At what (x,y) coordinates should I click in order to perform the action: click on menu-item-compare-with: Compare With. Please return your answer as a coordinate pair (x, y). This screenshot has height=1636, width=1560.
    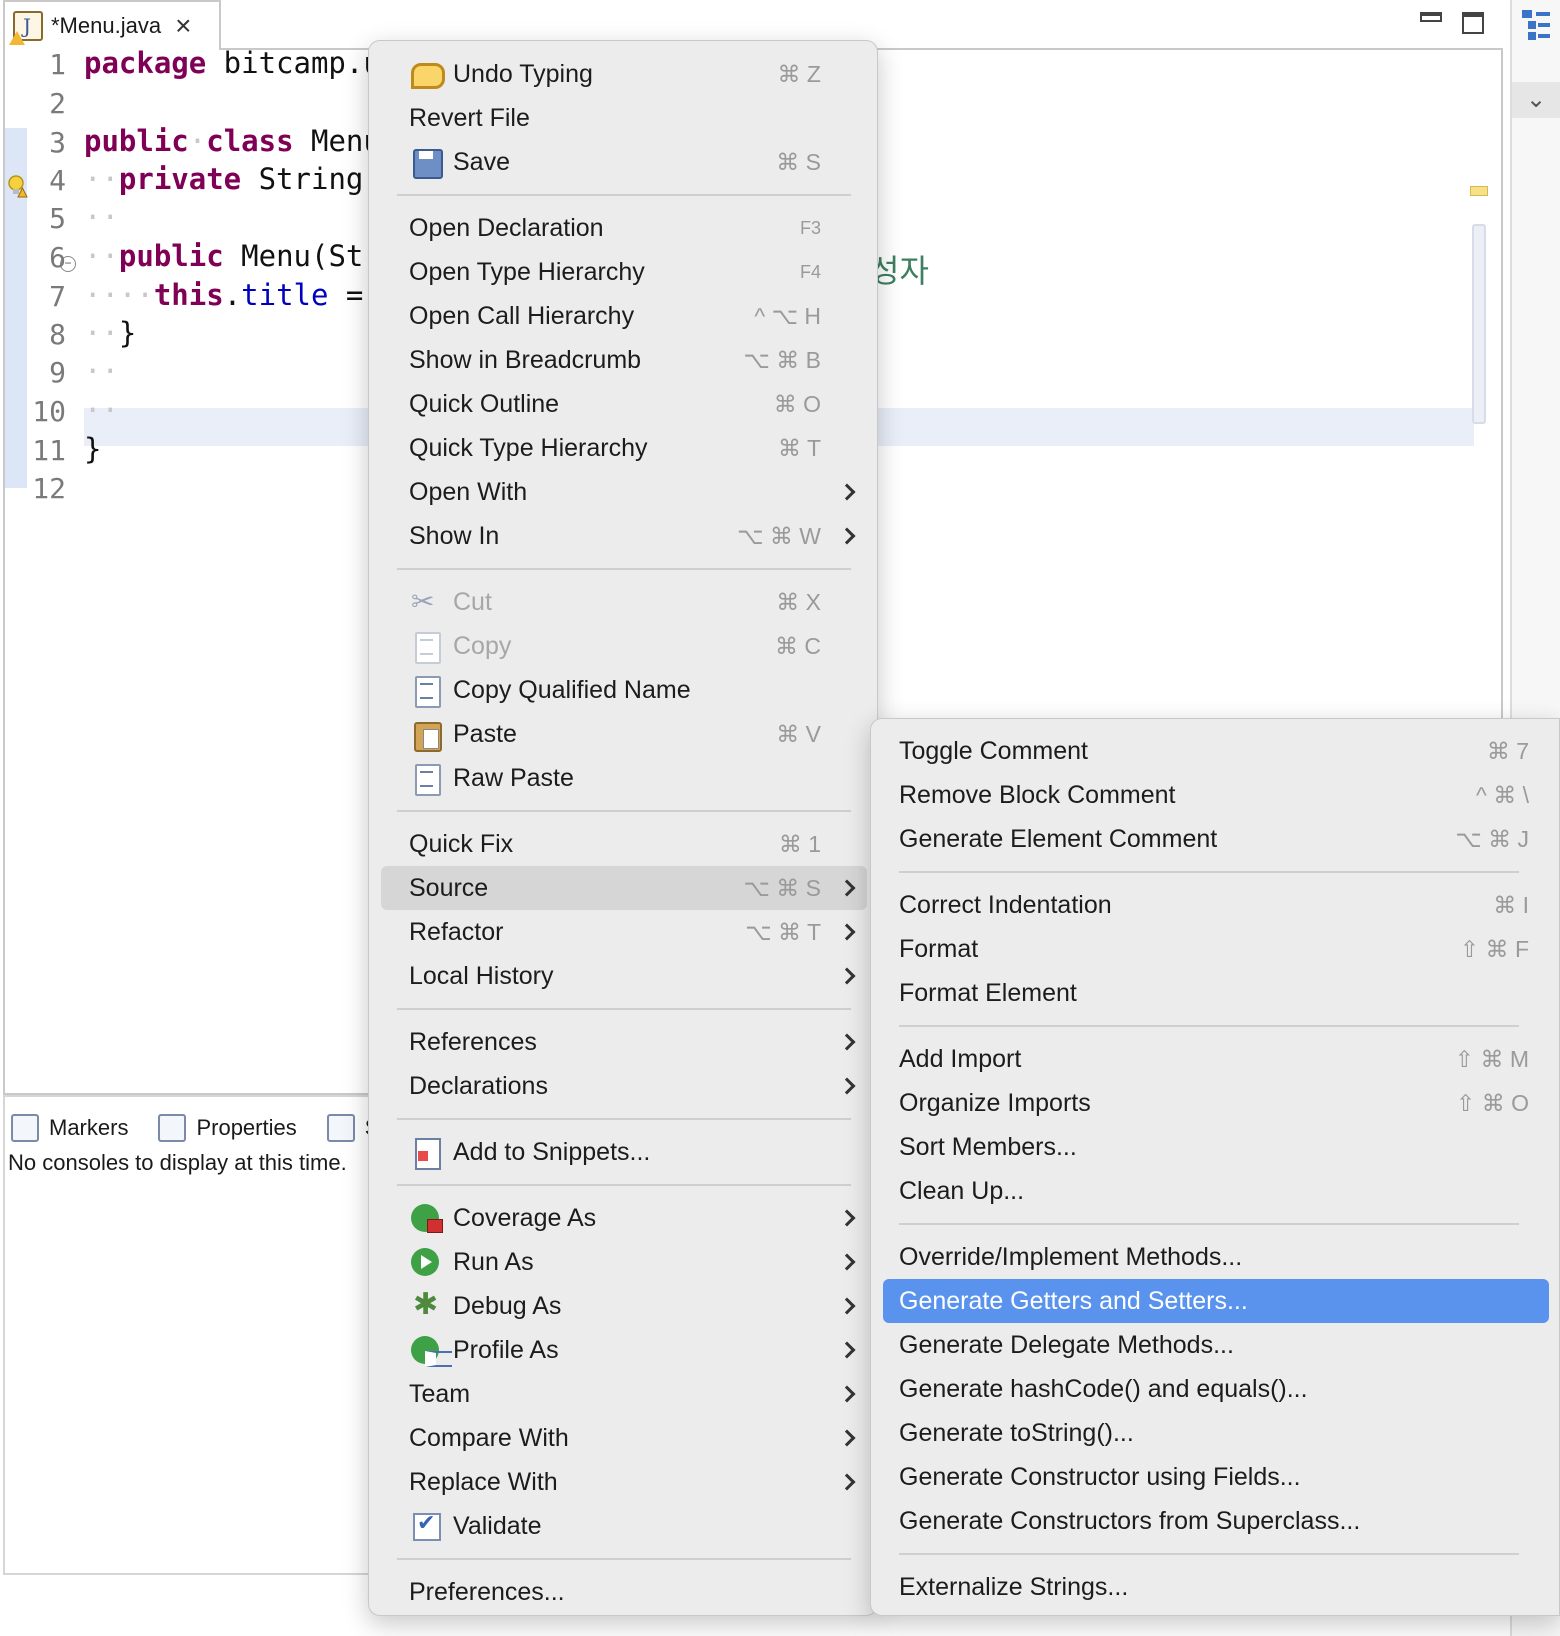
    Looking at the image, I should click on (624, 1438).